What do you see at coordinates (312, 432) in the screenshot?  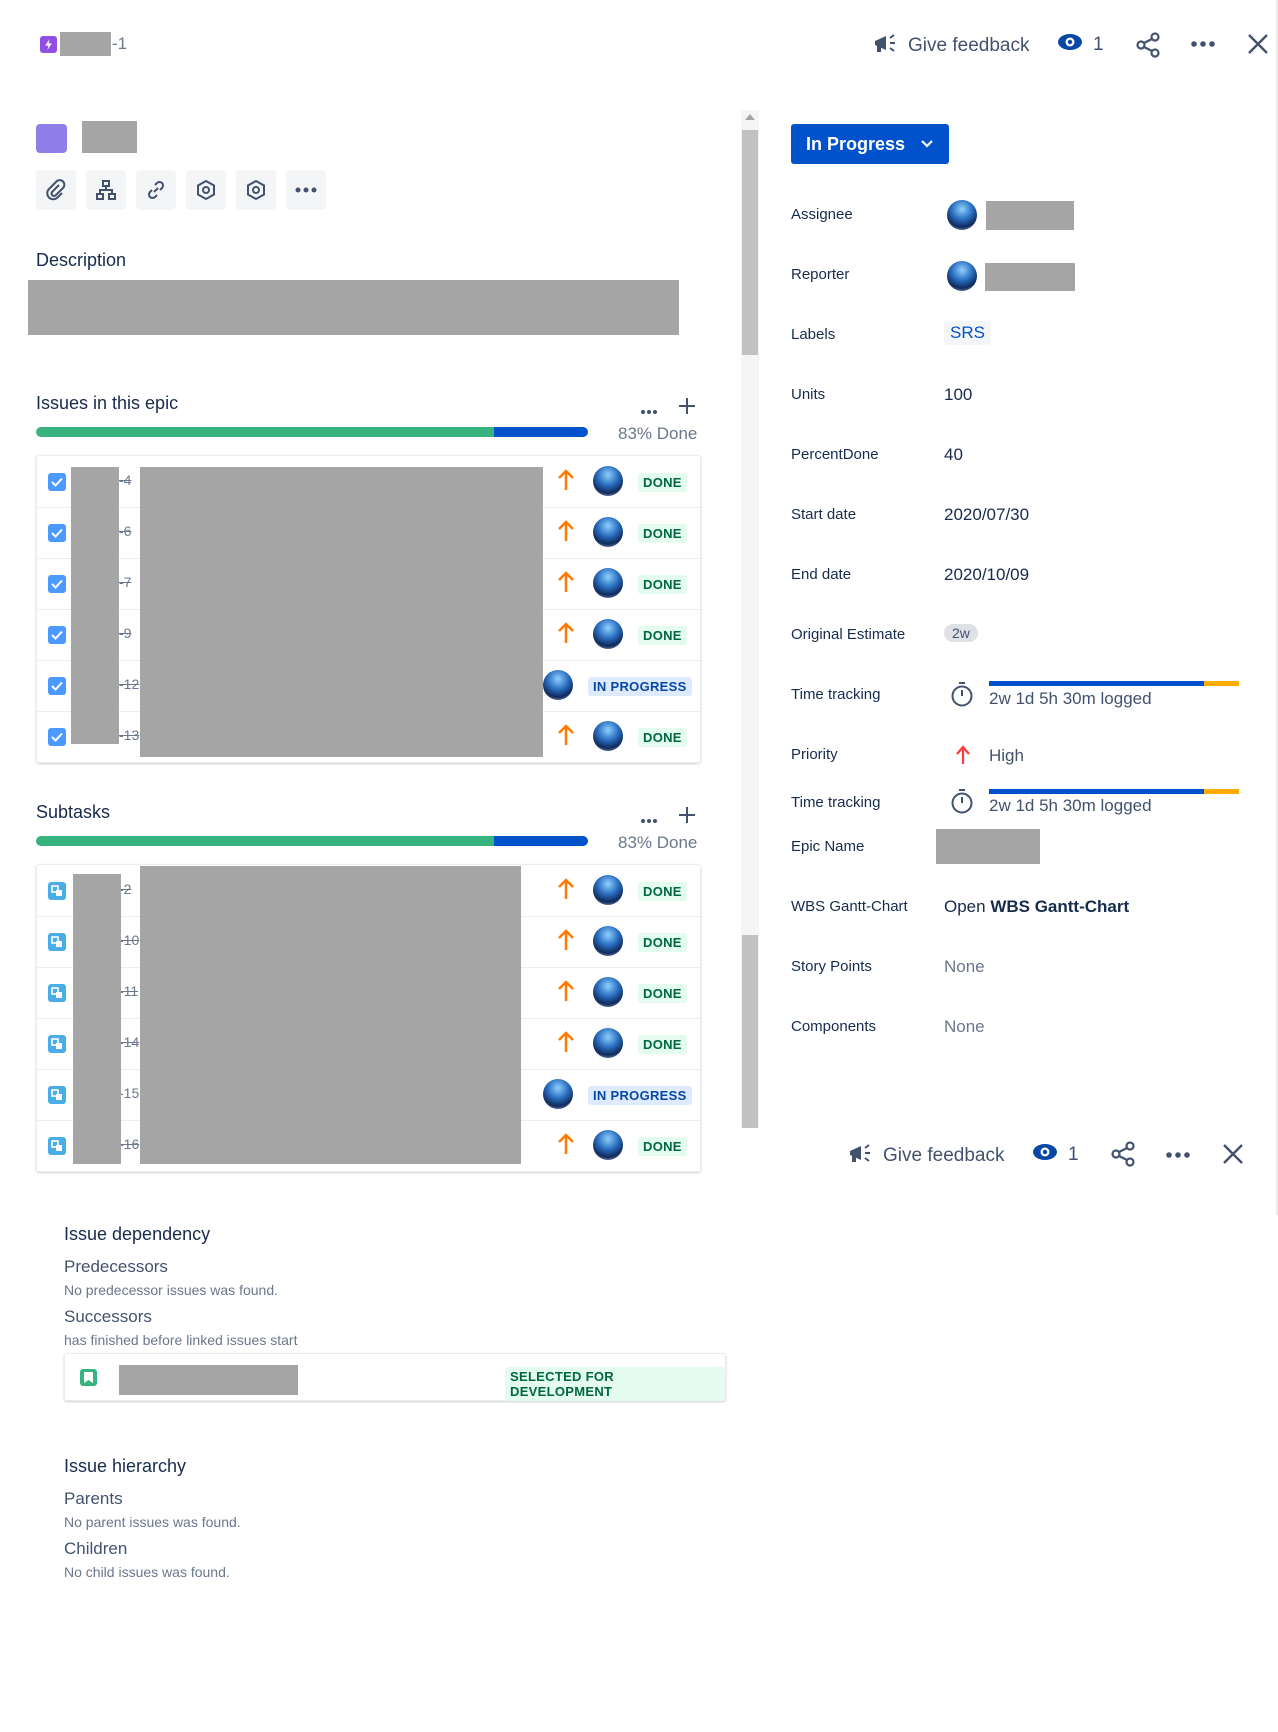 I see `epic-issues-progress-bar` at bounding box center [312, 432].